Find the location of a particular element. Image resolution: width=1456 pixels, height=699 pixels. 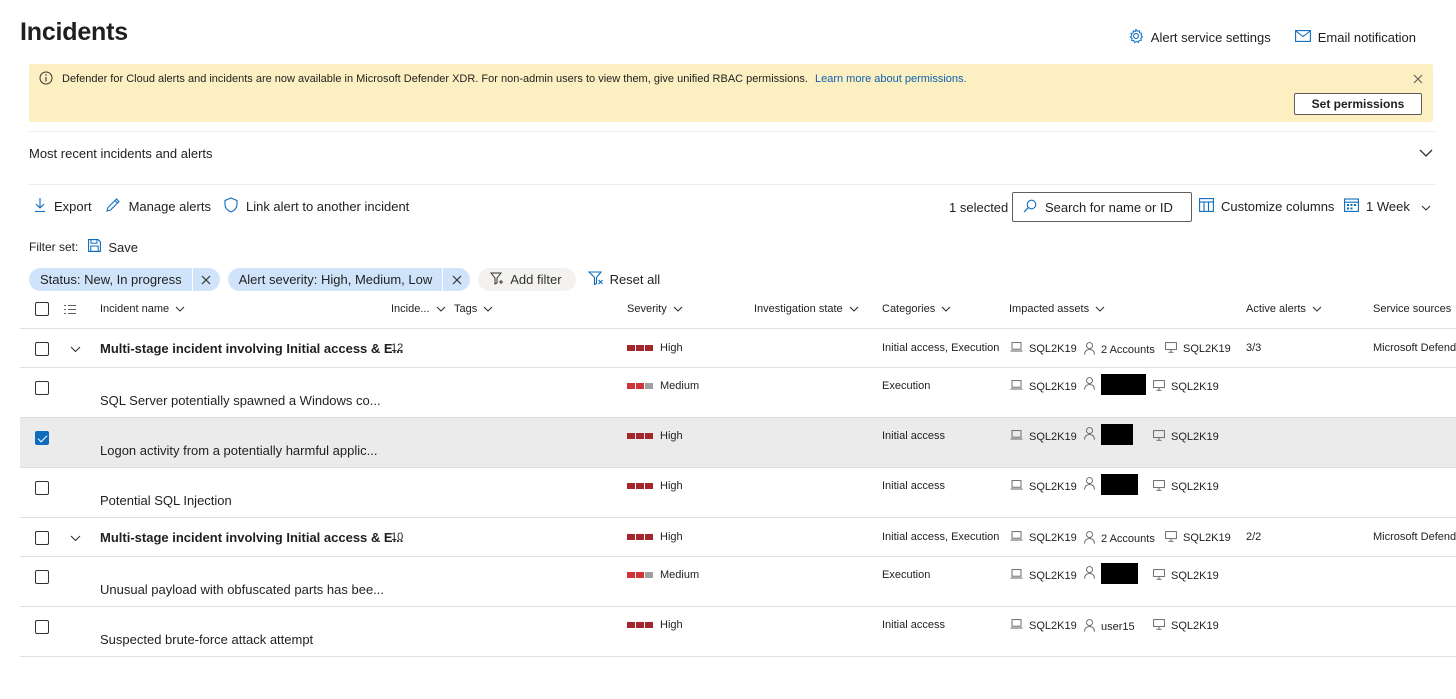

list-view-icon is located at coordinates (70, 311).